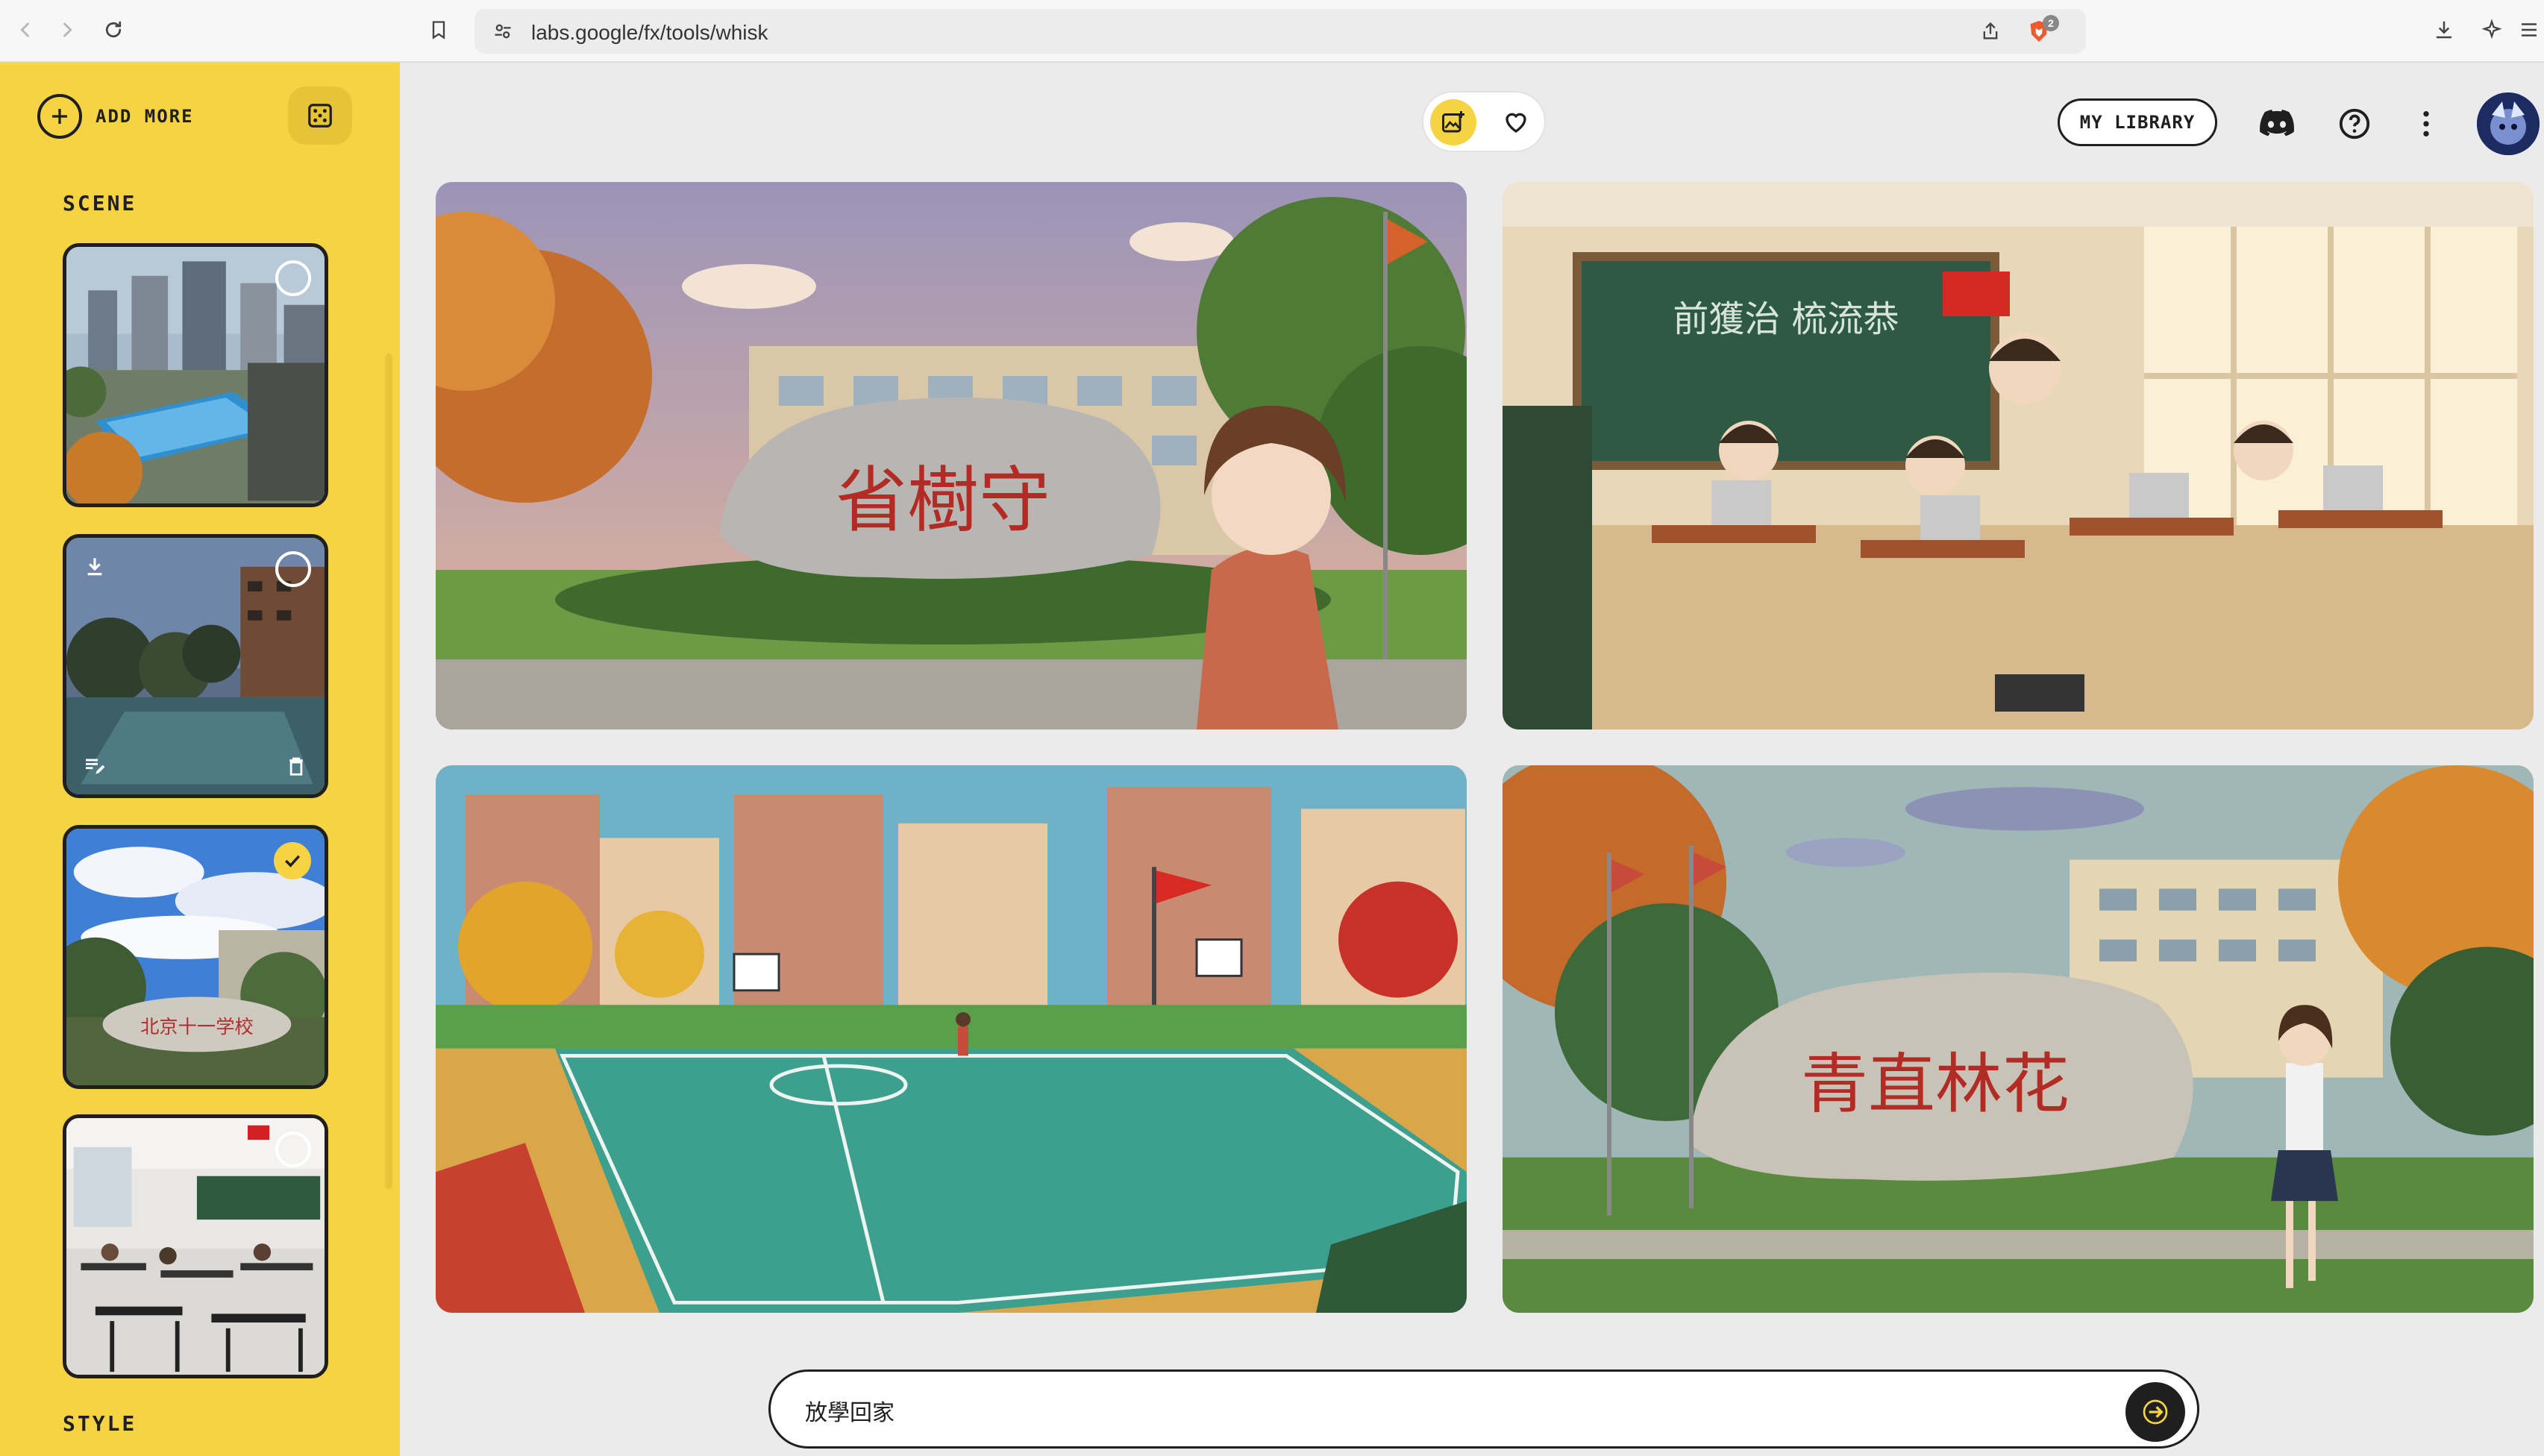  I want to click on add-photo-icon, so click(1453, 122).